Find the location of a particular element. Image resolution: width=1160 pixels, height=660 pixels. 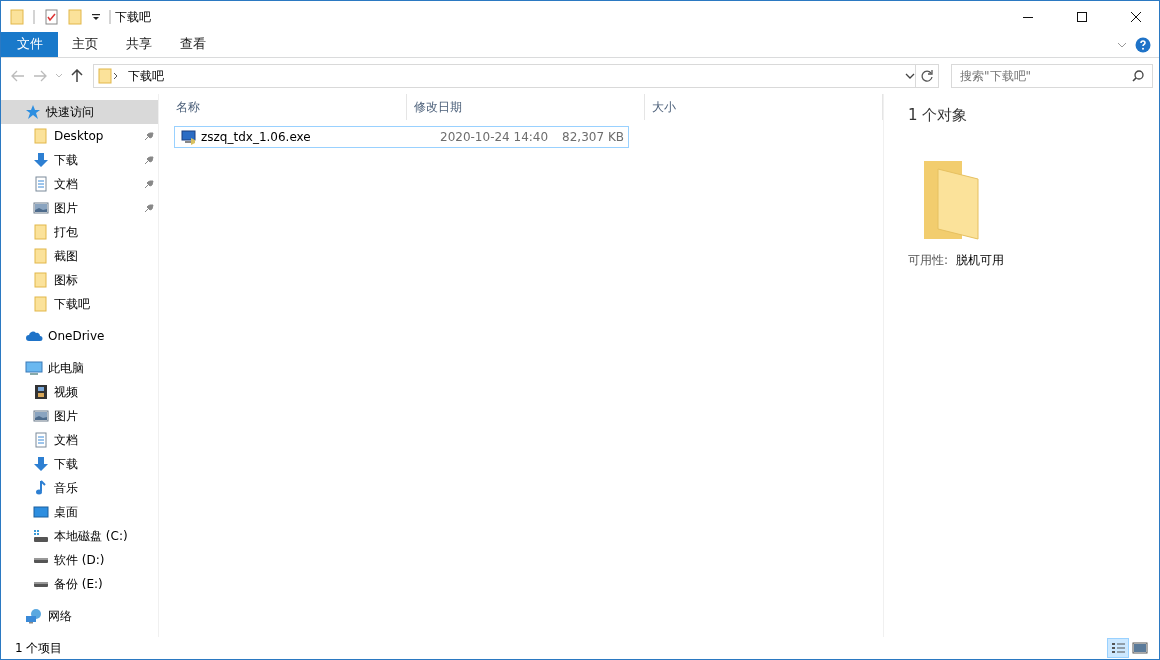

sidebar-item: 视频 is located at coordinates (79, 392).